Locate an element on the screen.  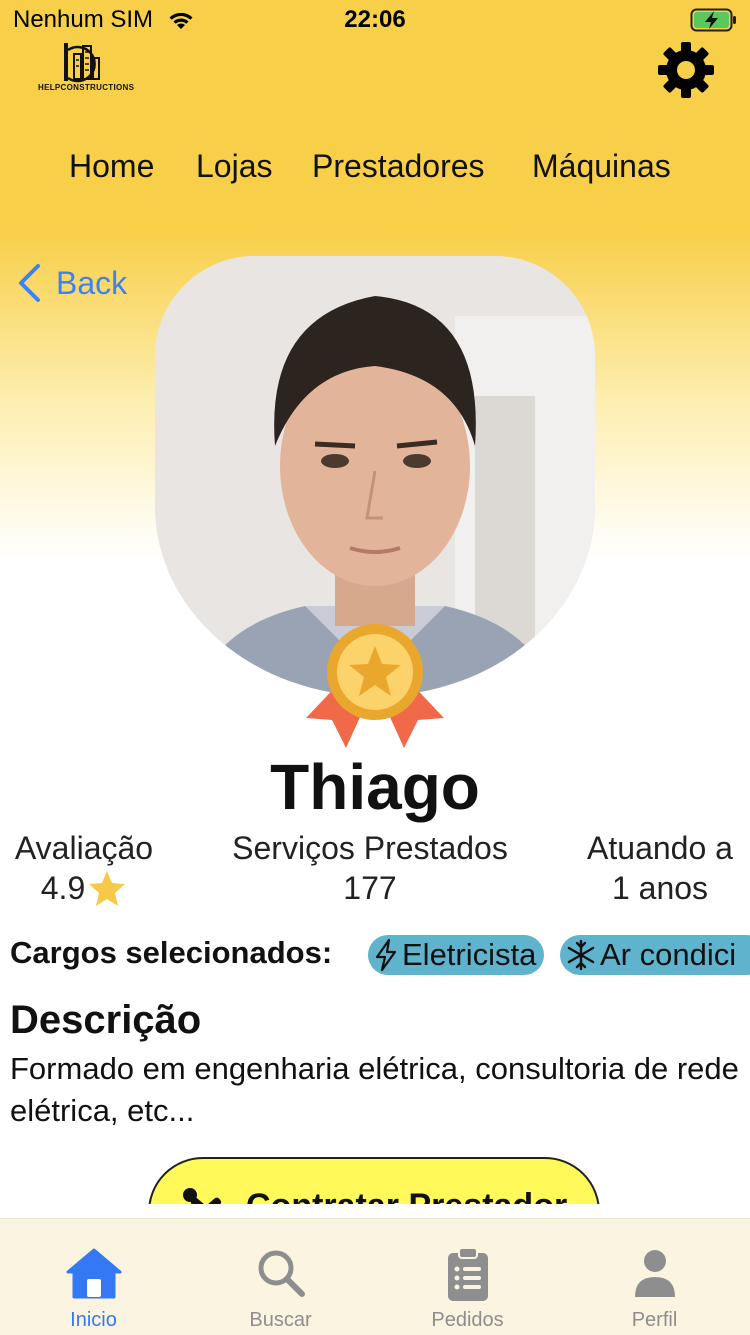
back-label: Back is located at coordinates (92, 282).